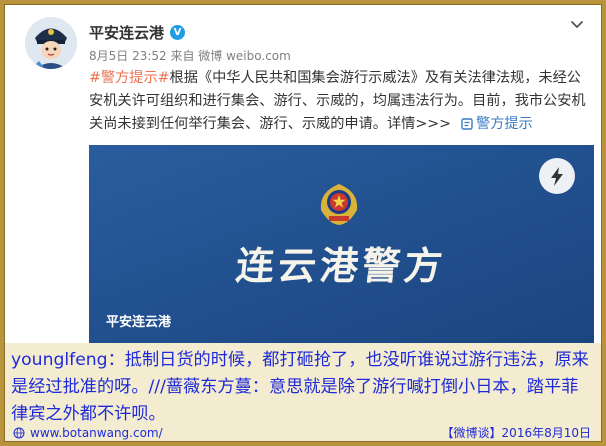  What do you see at coordinates (190, 56) in the screenshot?
I see `post-meta: 8月5日 23:52 来自 微博 weibo.com` at bounding box center [190, 56].